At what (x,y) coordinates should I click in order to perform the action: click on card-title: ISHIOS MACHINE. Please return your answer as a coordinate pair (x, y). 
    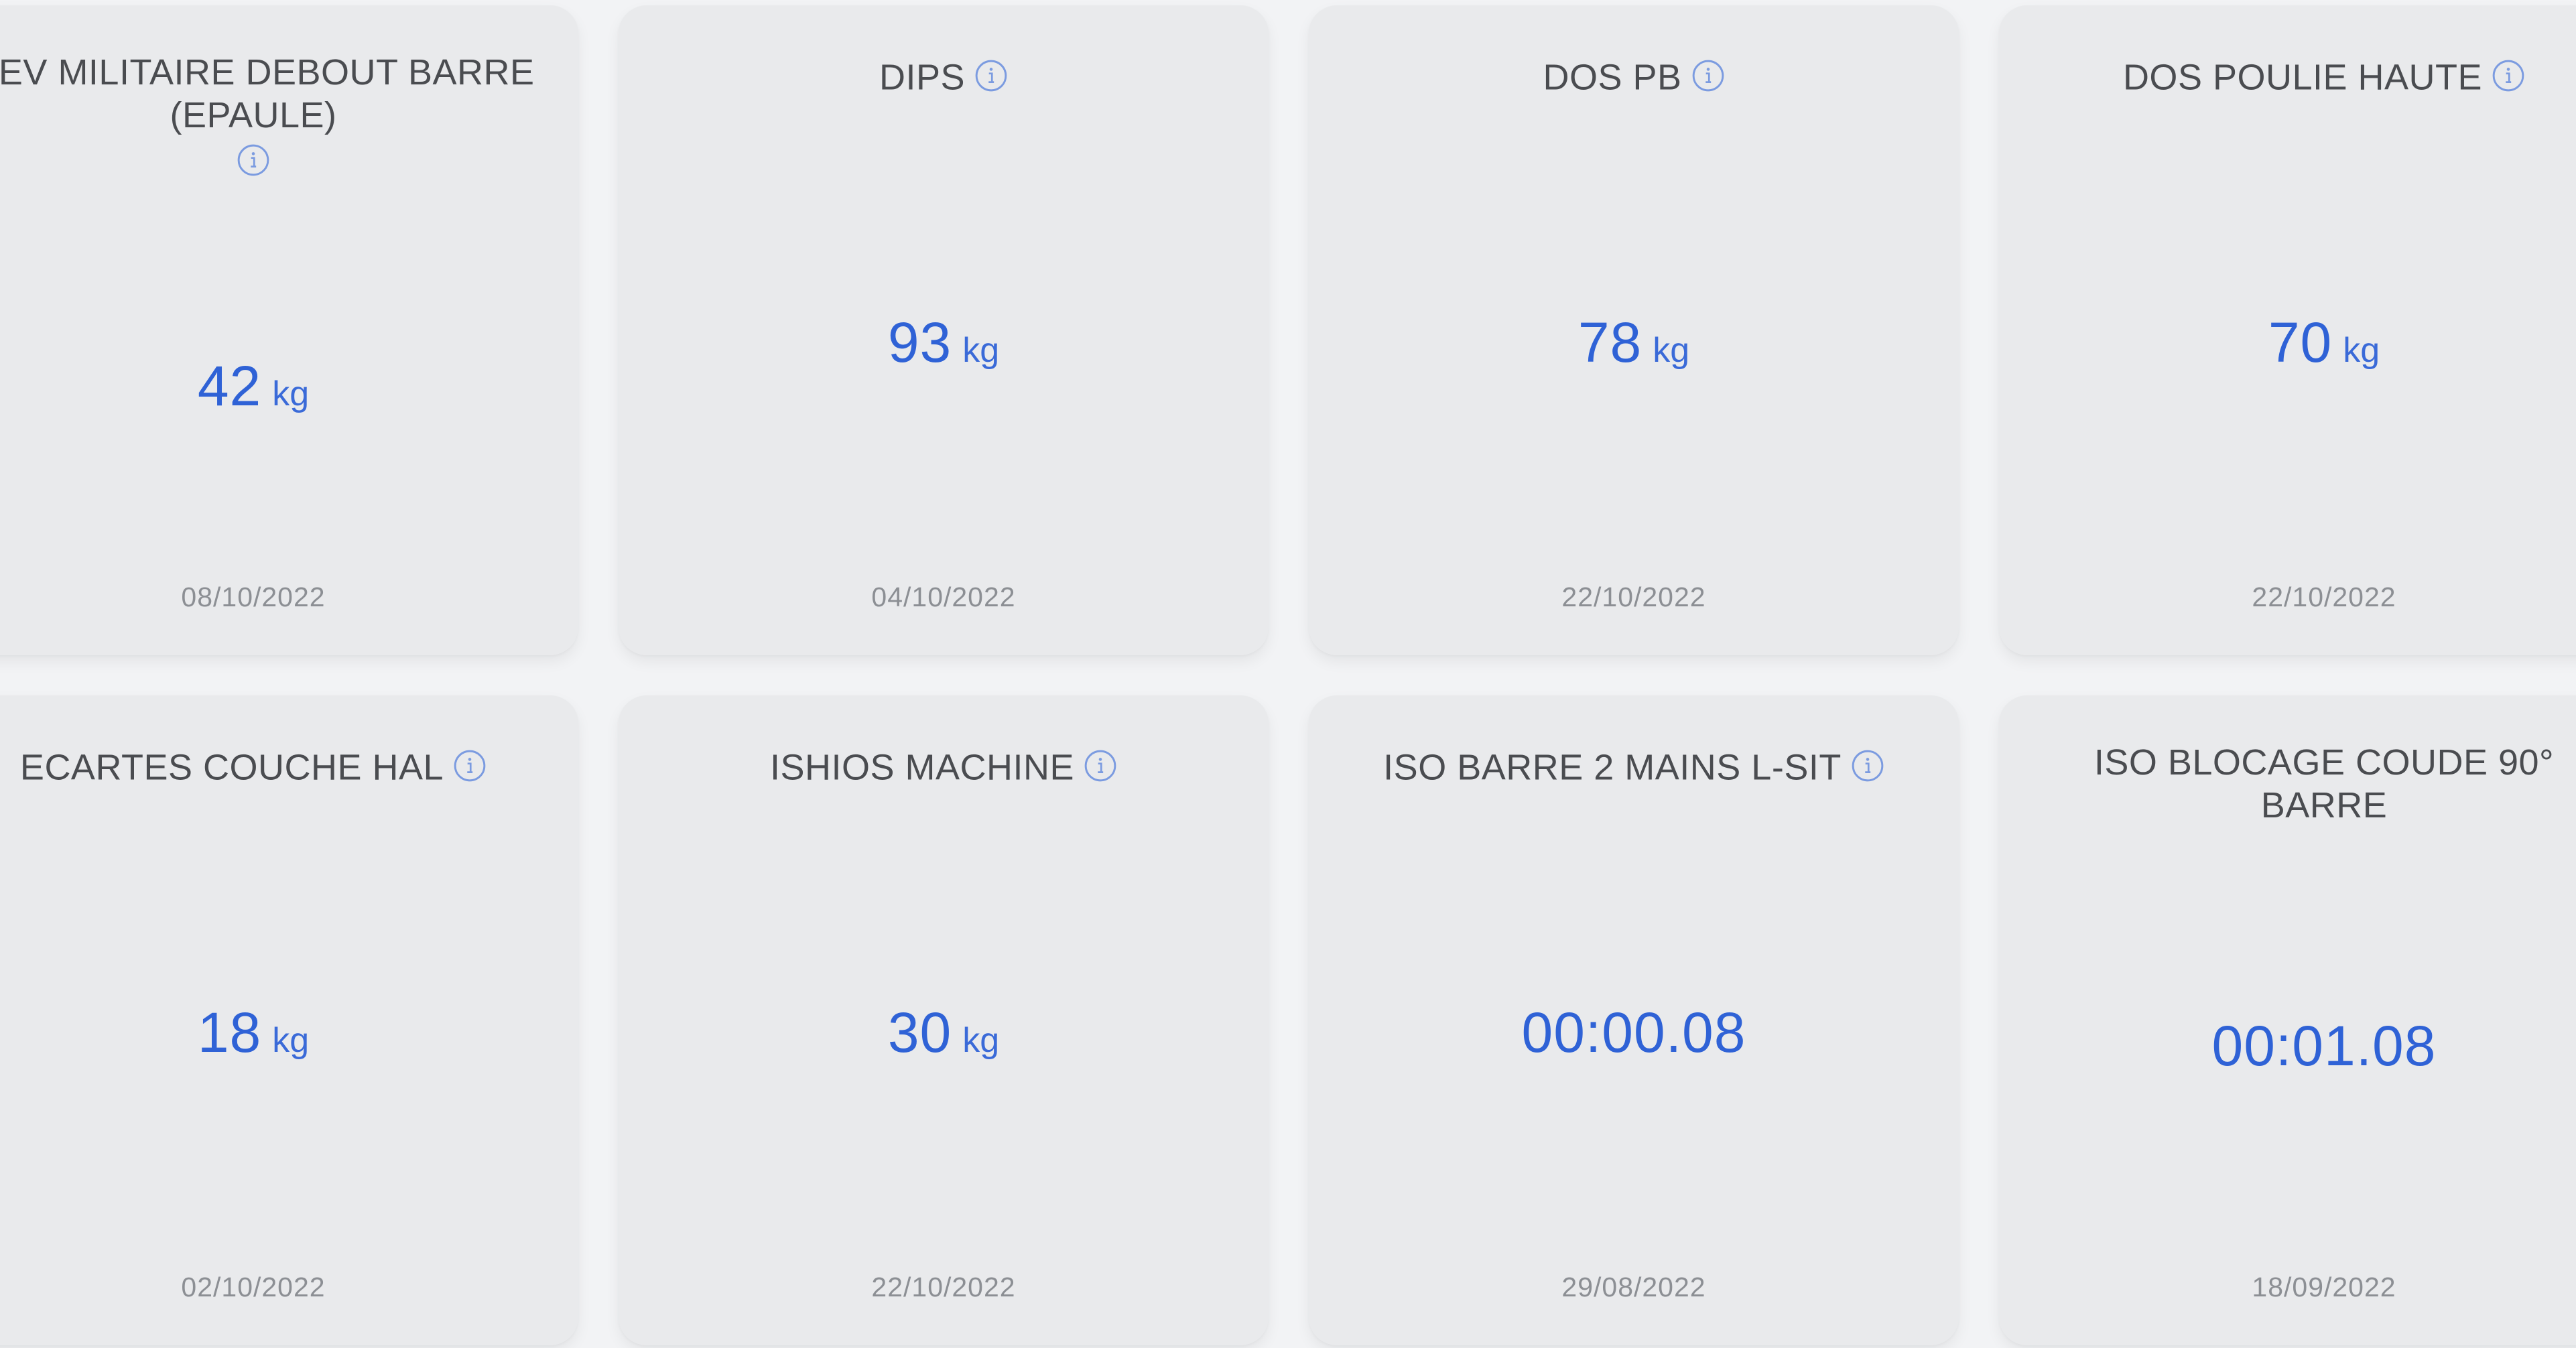
    Looking at the image, I should click on (943, 766).